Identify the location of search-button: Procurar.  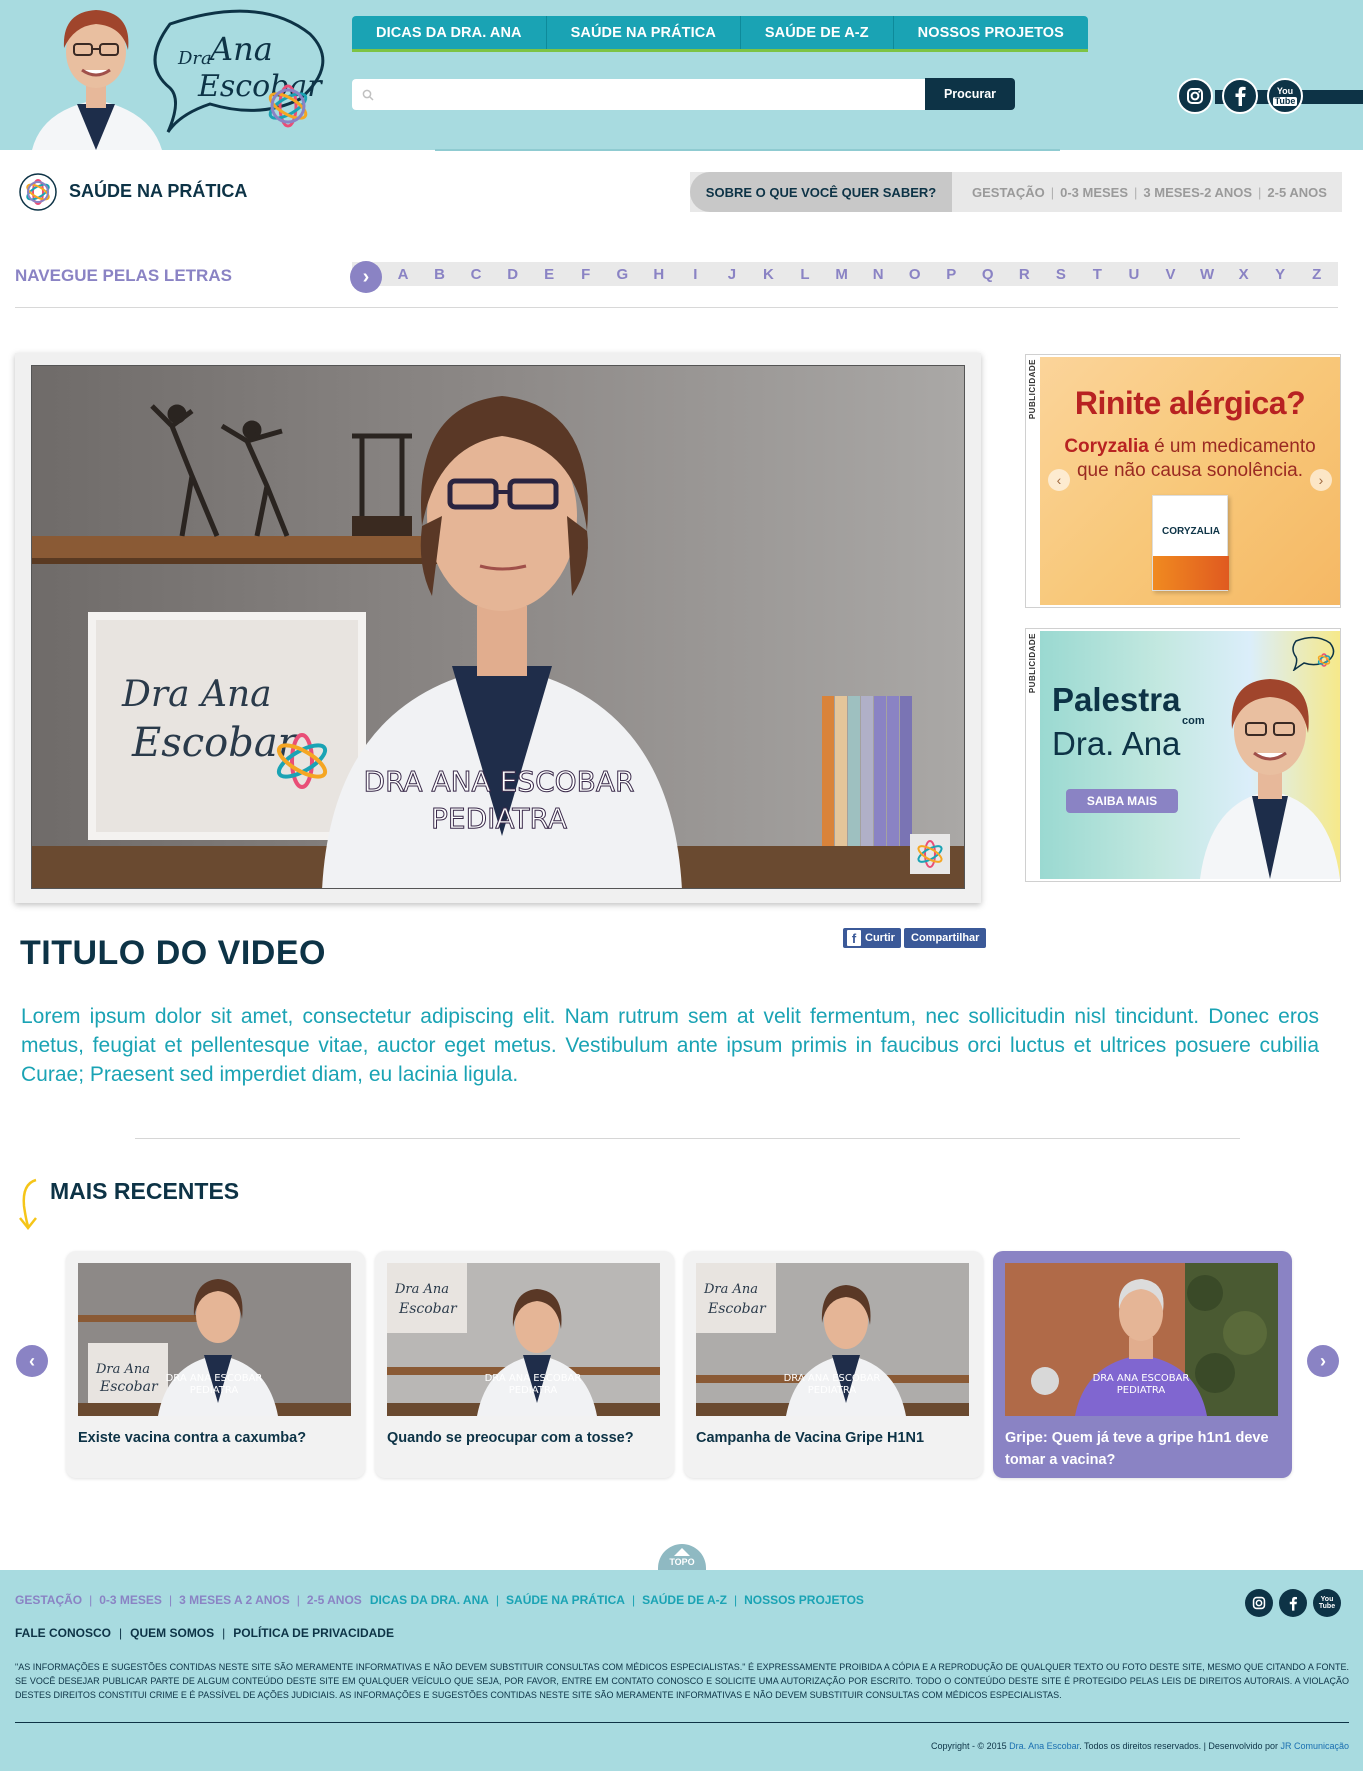
(970, 94).